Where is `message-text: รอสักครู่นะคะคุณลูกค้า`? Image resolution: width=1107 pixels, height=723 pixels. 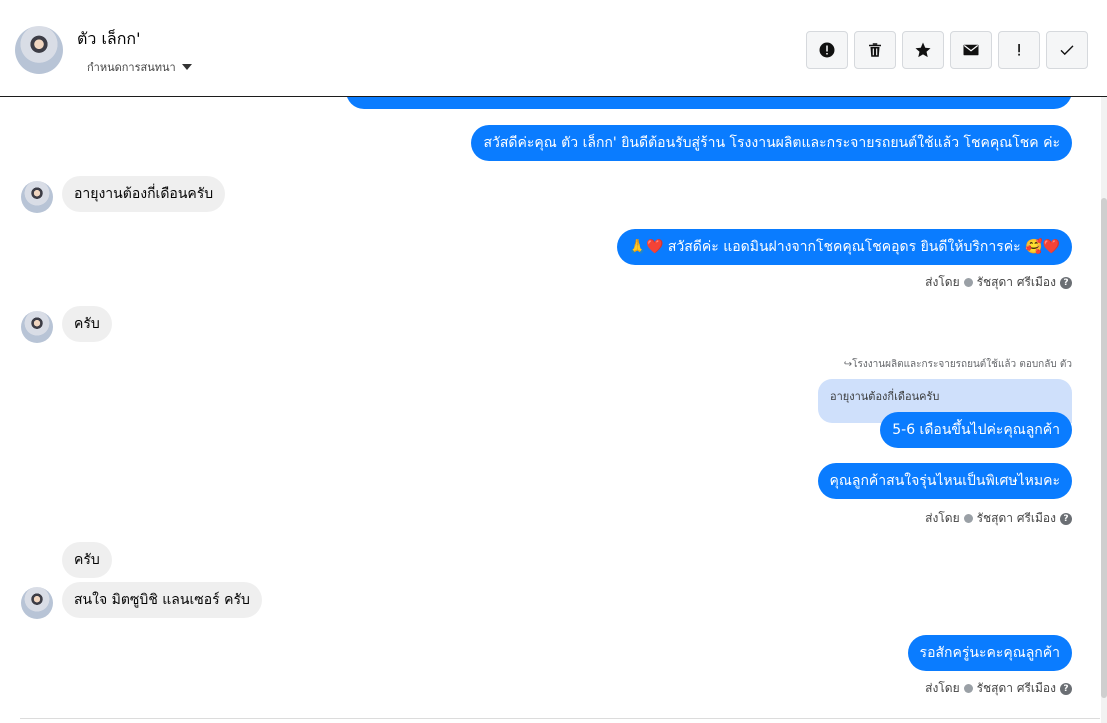 message-text: รอสักครู่นะคะคุณลูกค้า is located at coordinates (989, 653).